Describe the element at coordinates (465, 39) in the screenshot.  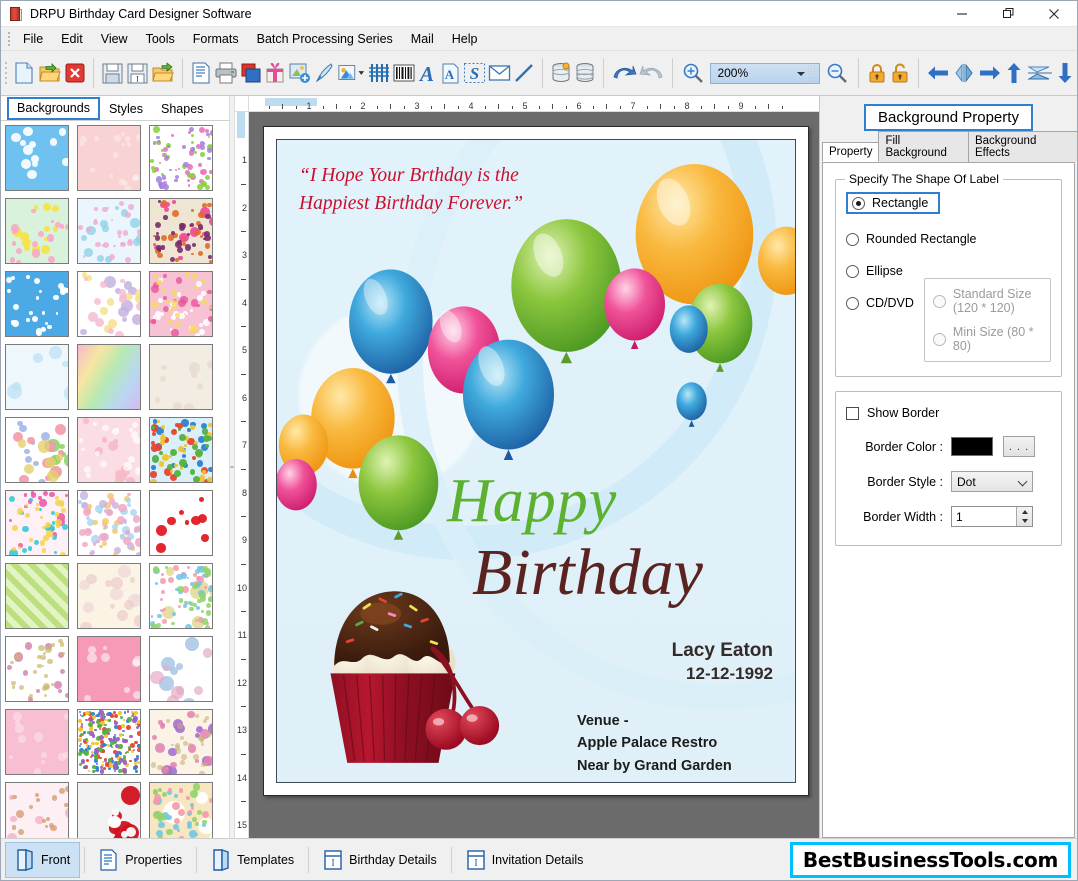
I see `menu-help: Help` at that location.